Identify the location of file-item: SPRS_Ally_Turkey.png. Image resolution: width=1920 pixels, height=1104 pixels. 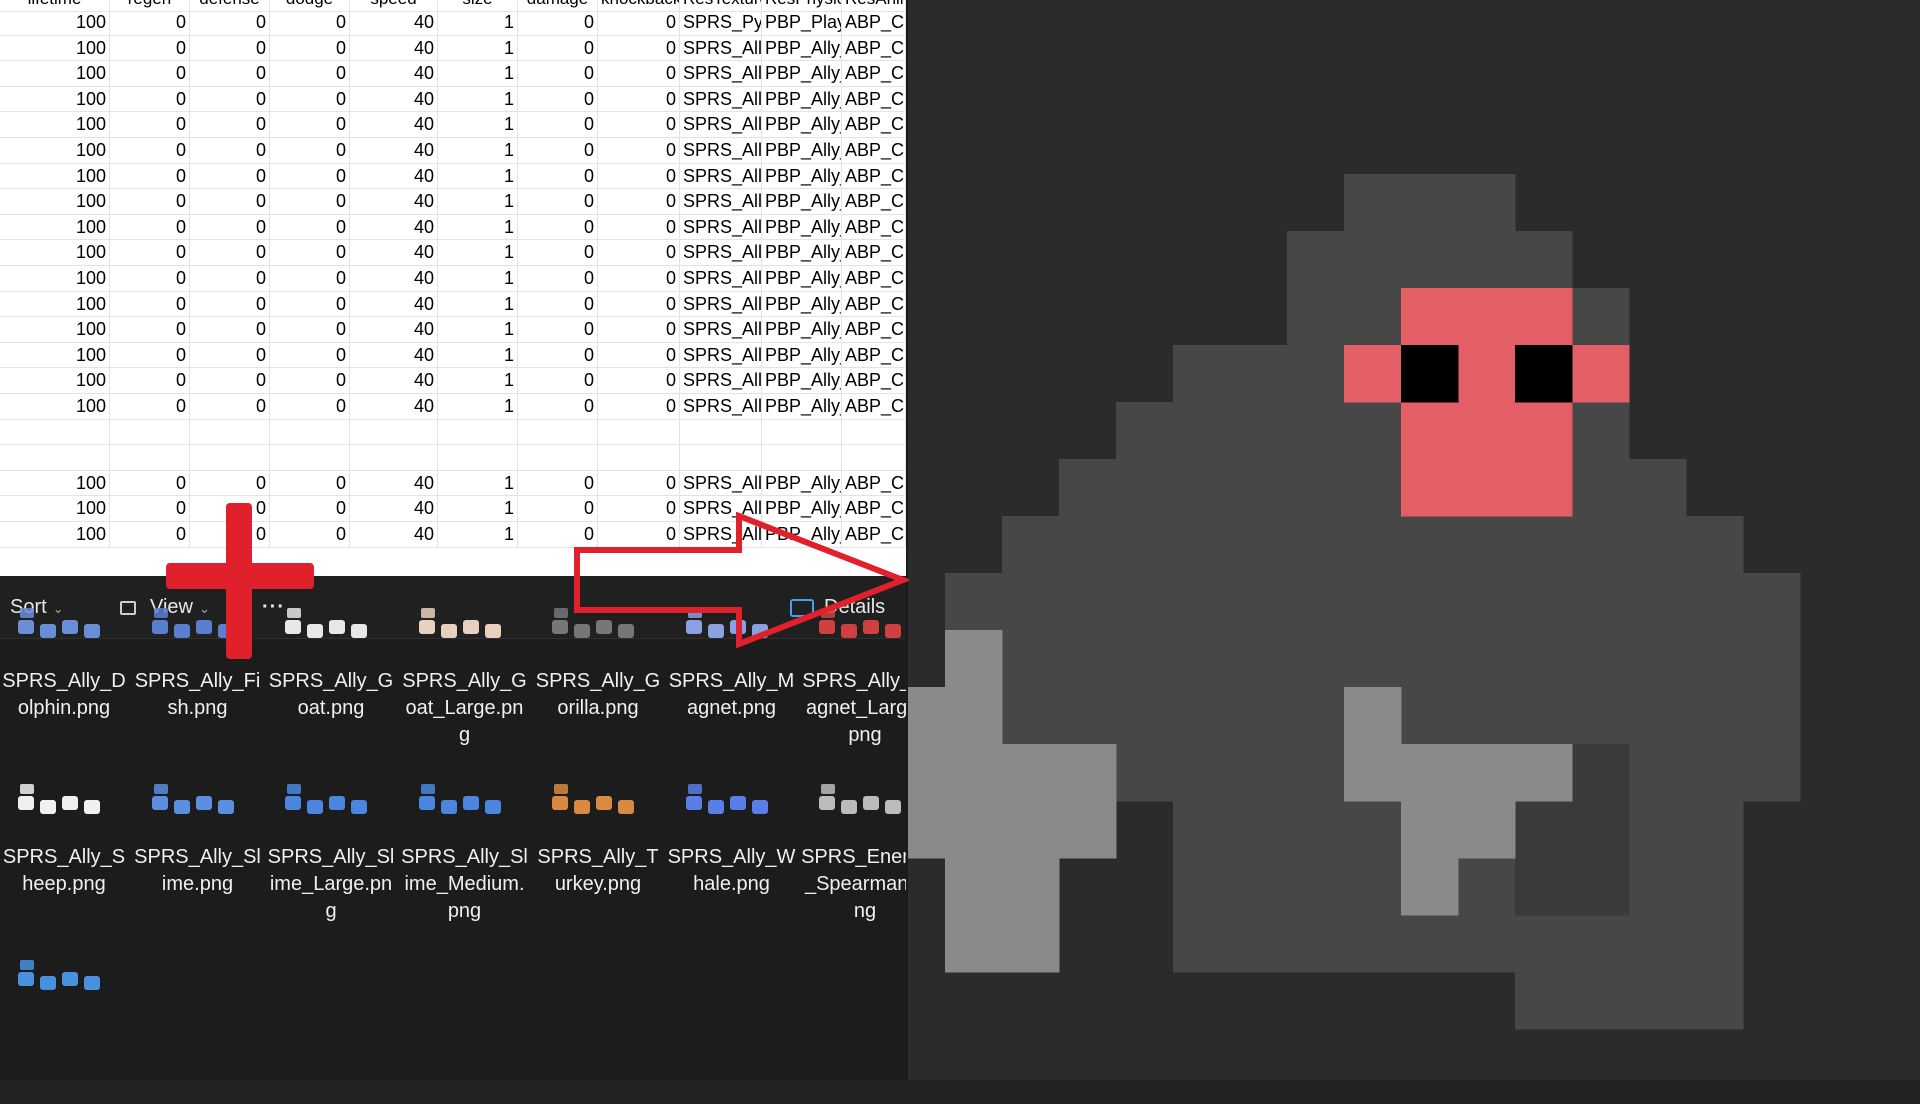
(598, 843).